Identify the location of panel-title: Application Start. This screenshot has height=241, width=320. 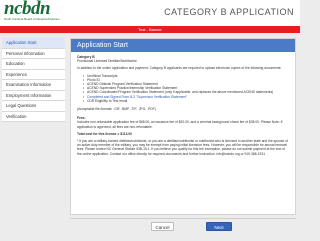
(183, 45).